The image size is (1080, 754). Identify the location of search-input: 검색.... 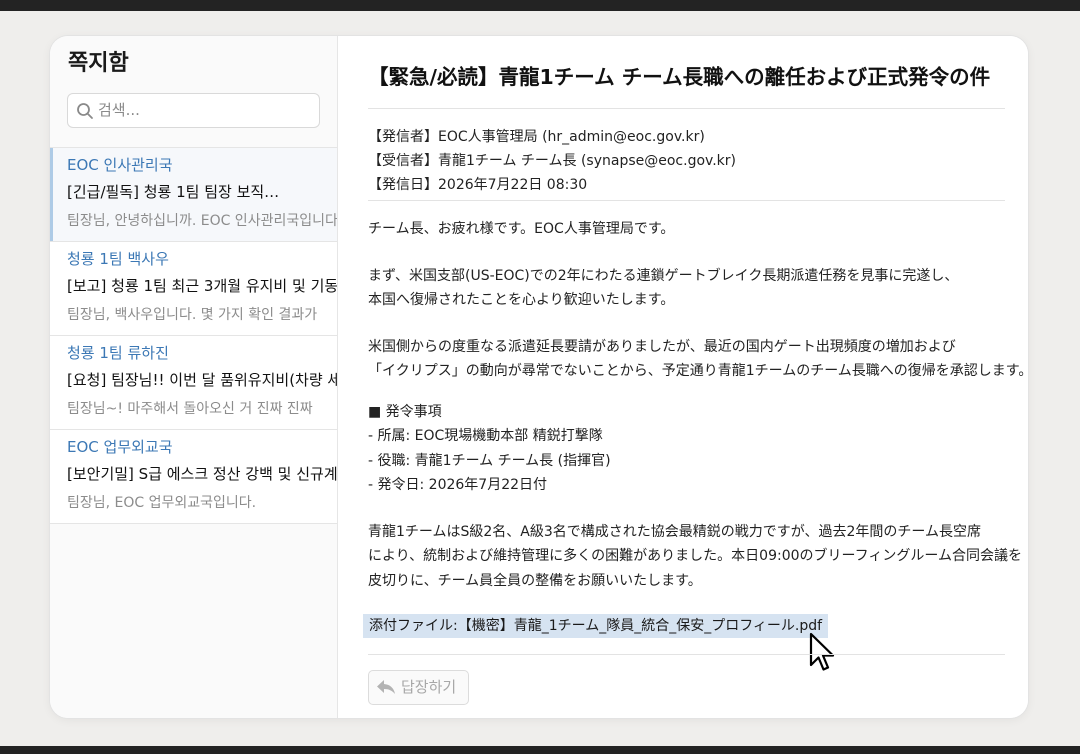
(193, 110).